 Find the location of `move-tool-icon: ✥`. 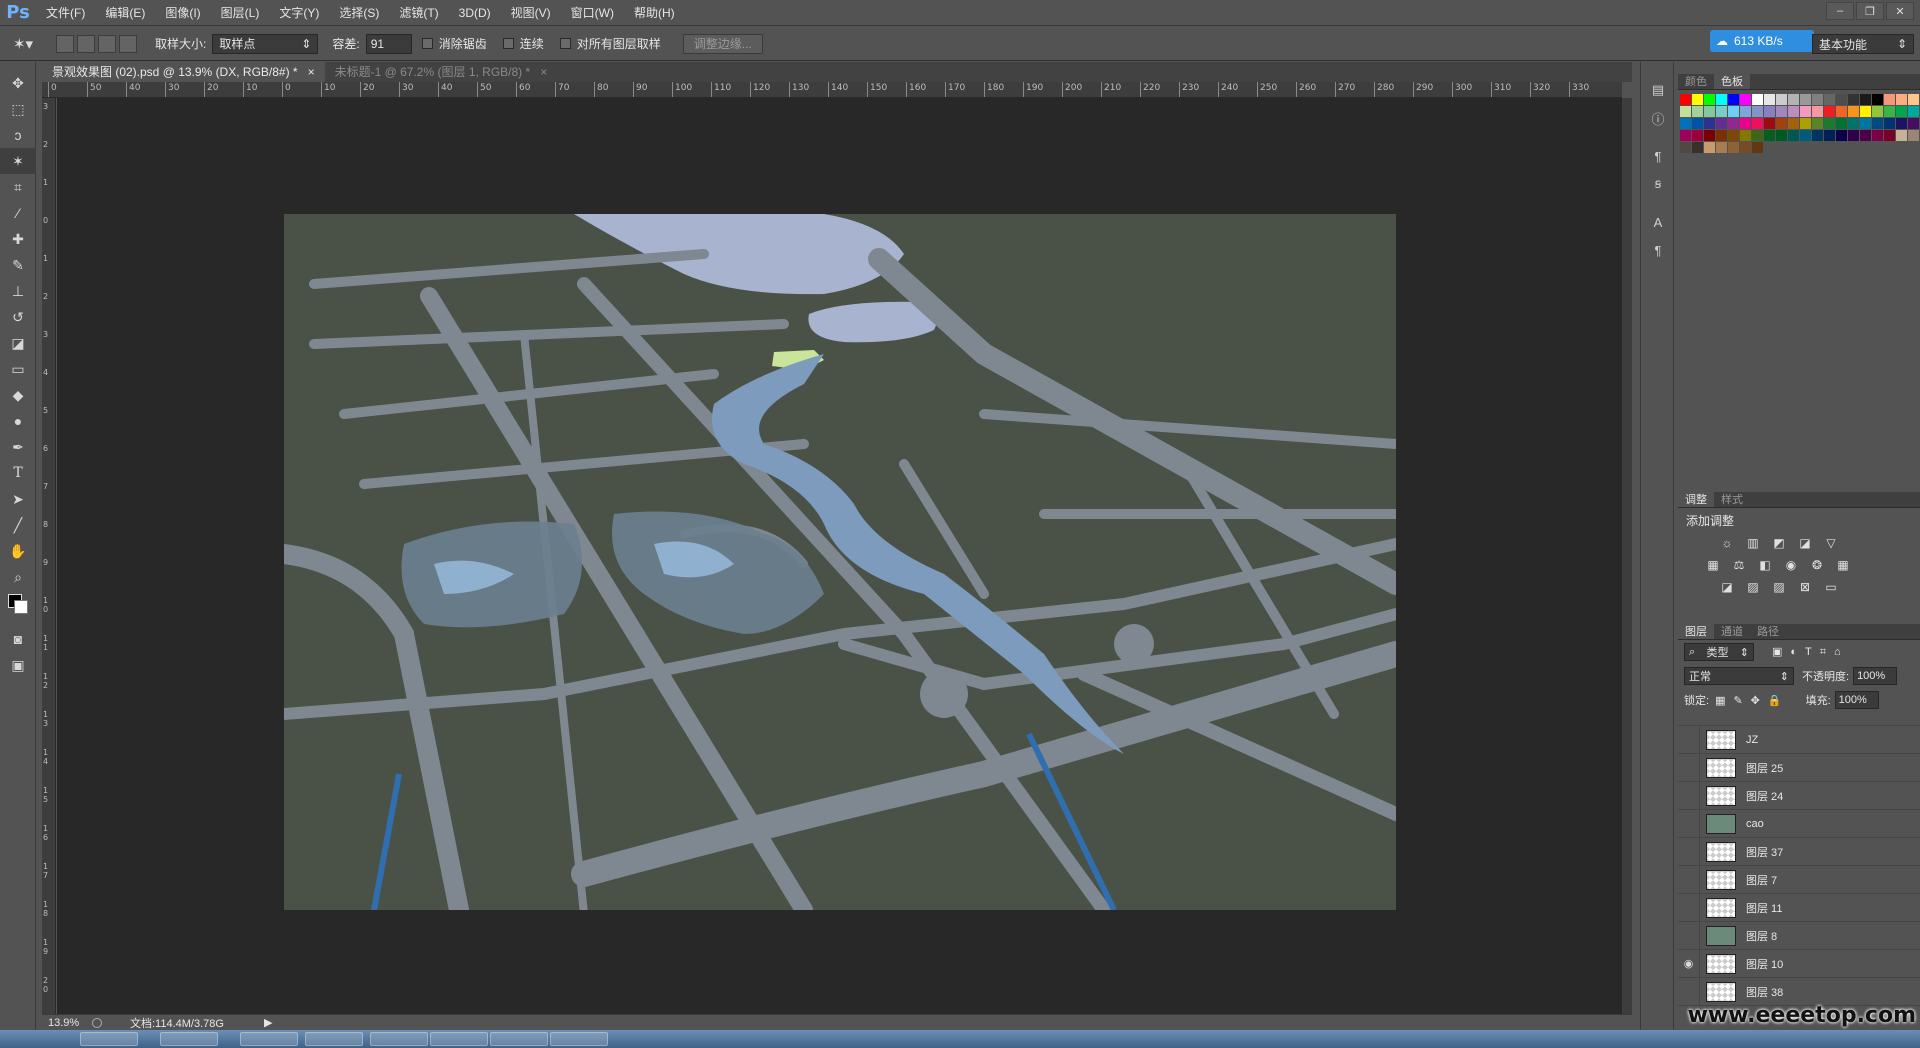

move-tool-icon: ✥ is located at coordinates (18, 83).